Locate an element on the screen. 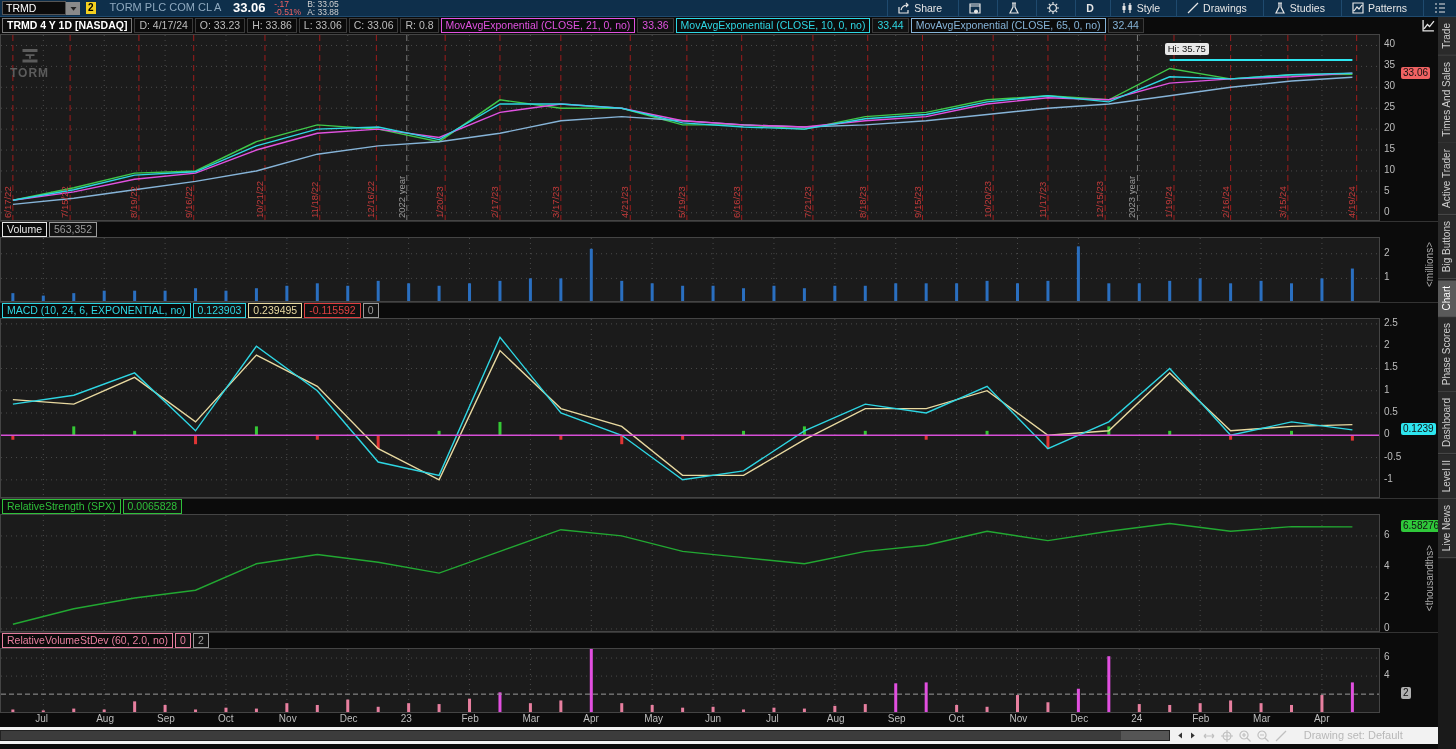  percent-change: -0.51% is located at coordinates (288, 12).